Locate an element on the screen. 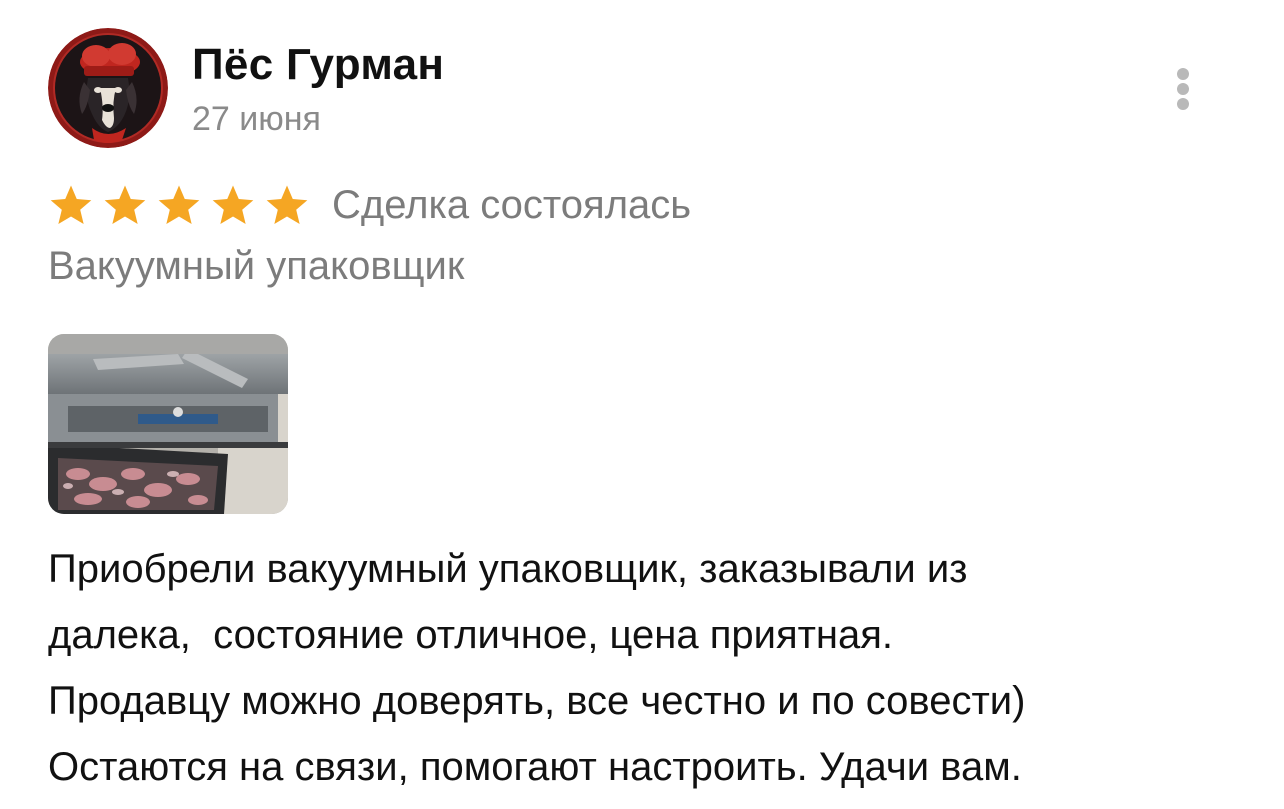 This screenshot has height=809, width=1284. rating-row: Сделка состоялась is located at coordinates (369, 205).